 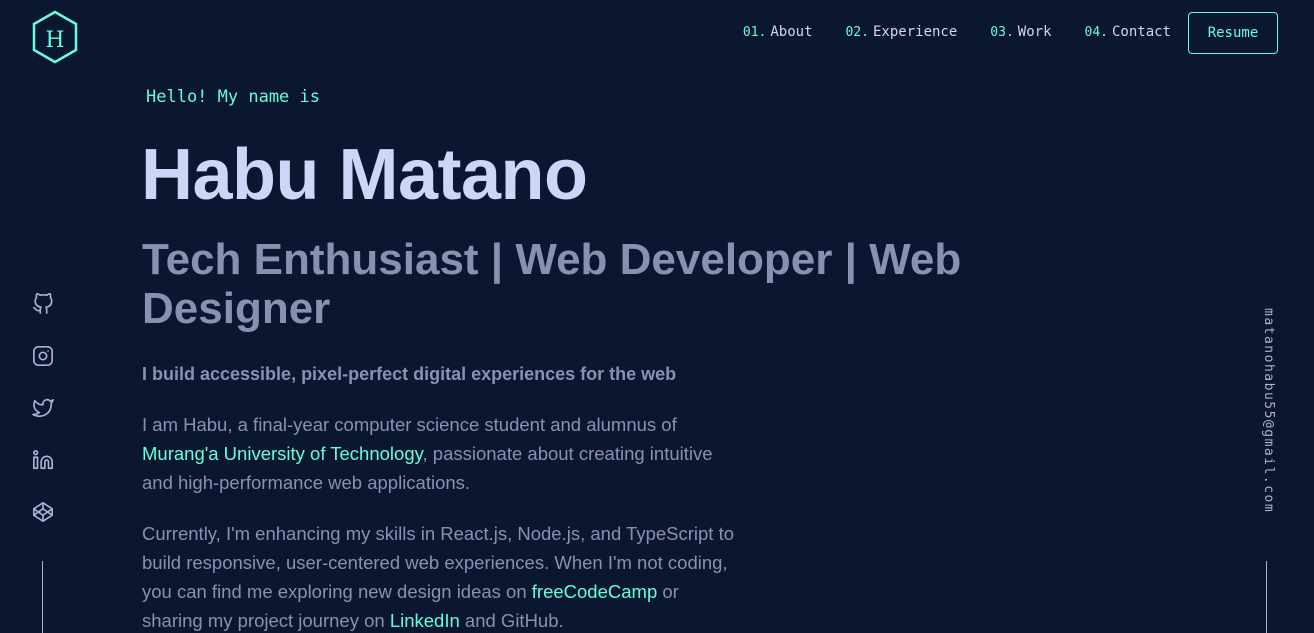 What do you see at coordinates (425, 620) in the screenshot?
I see `linkedin-link: LinkedIn` at bounding box center [425, 620].